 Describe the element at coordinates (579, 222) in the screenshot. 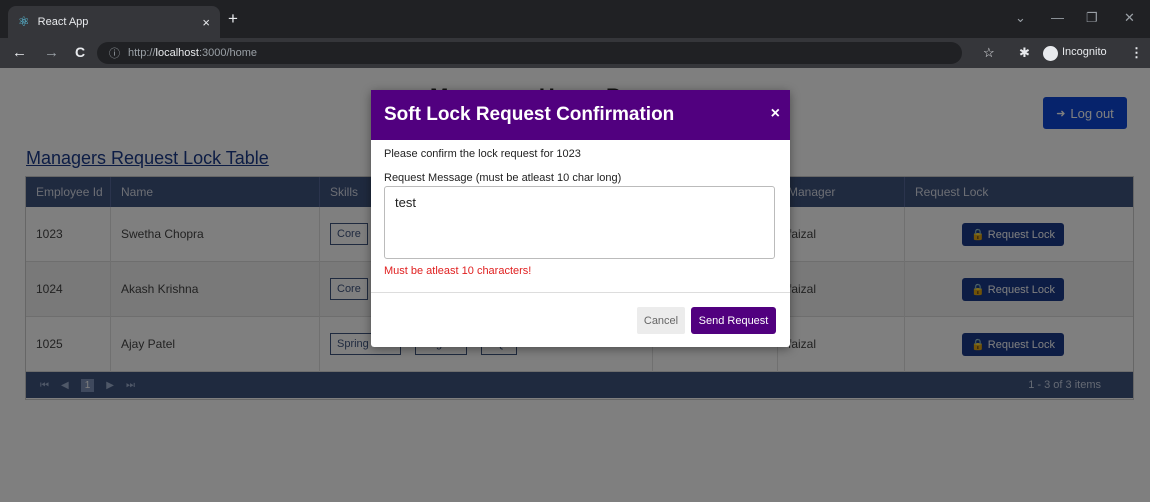

I see `request-message-input: test` at that location.